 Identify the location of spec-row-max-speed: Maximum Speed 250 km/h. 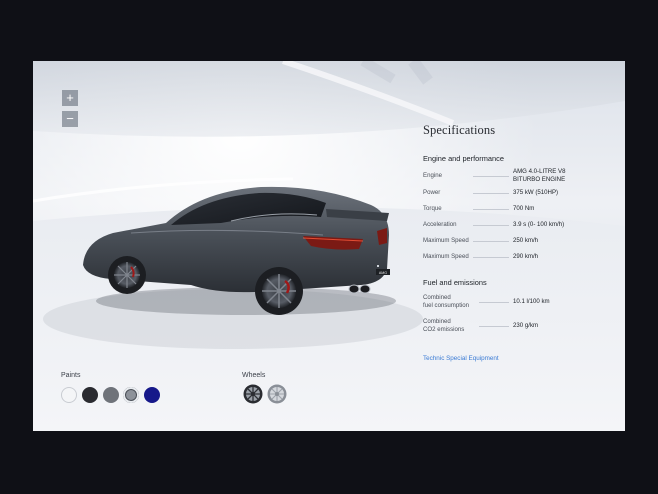
(523, 241).